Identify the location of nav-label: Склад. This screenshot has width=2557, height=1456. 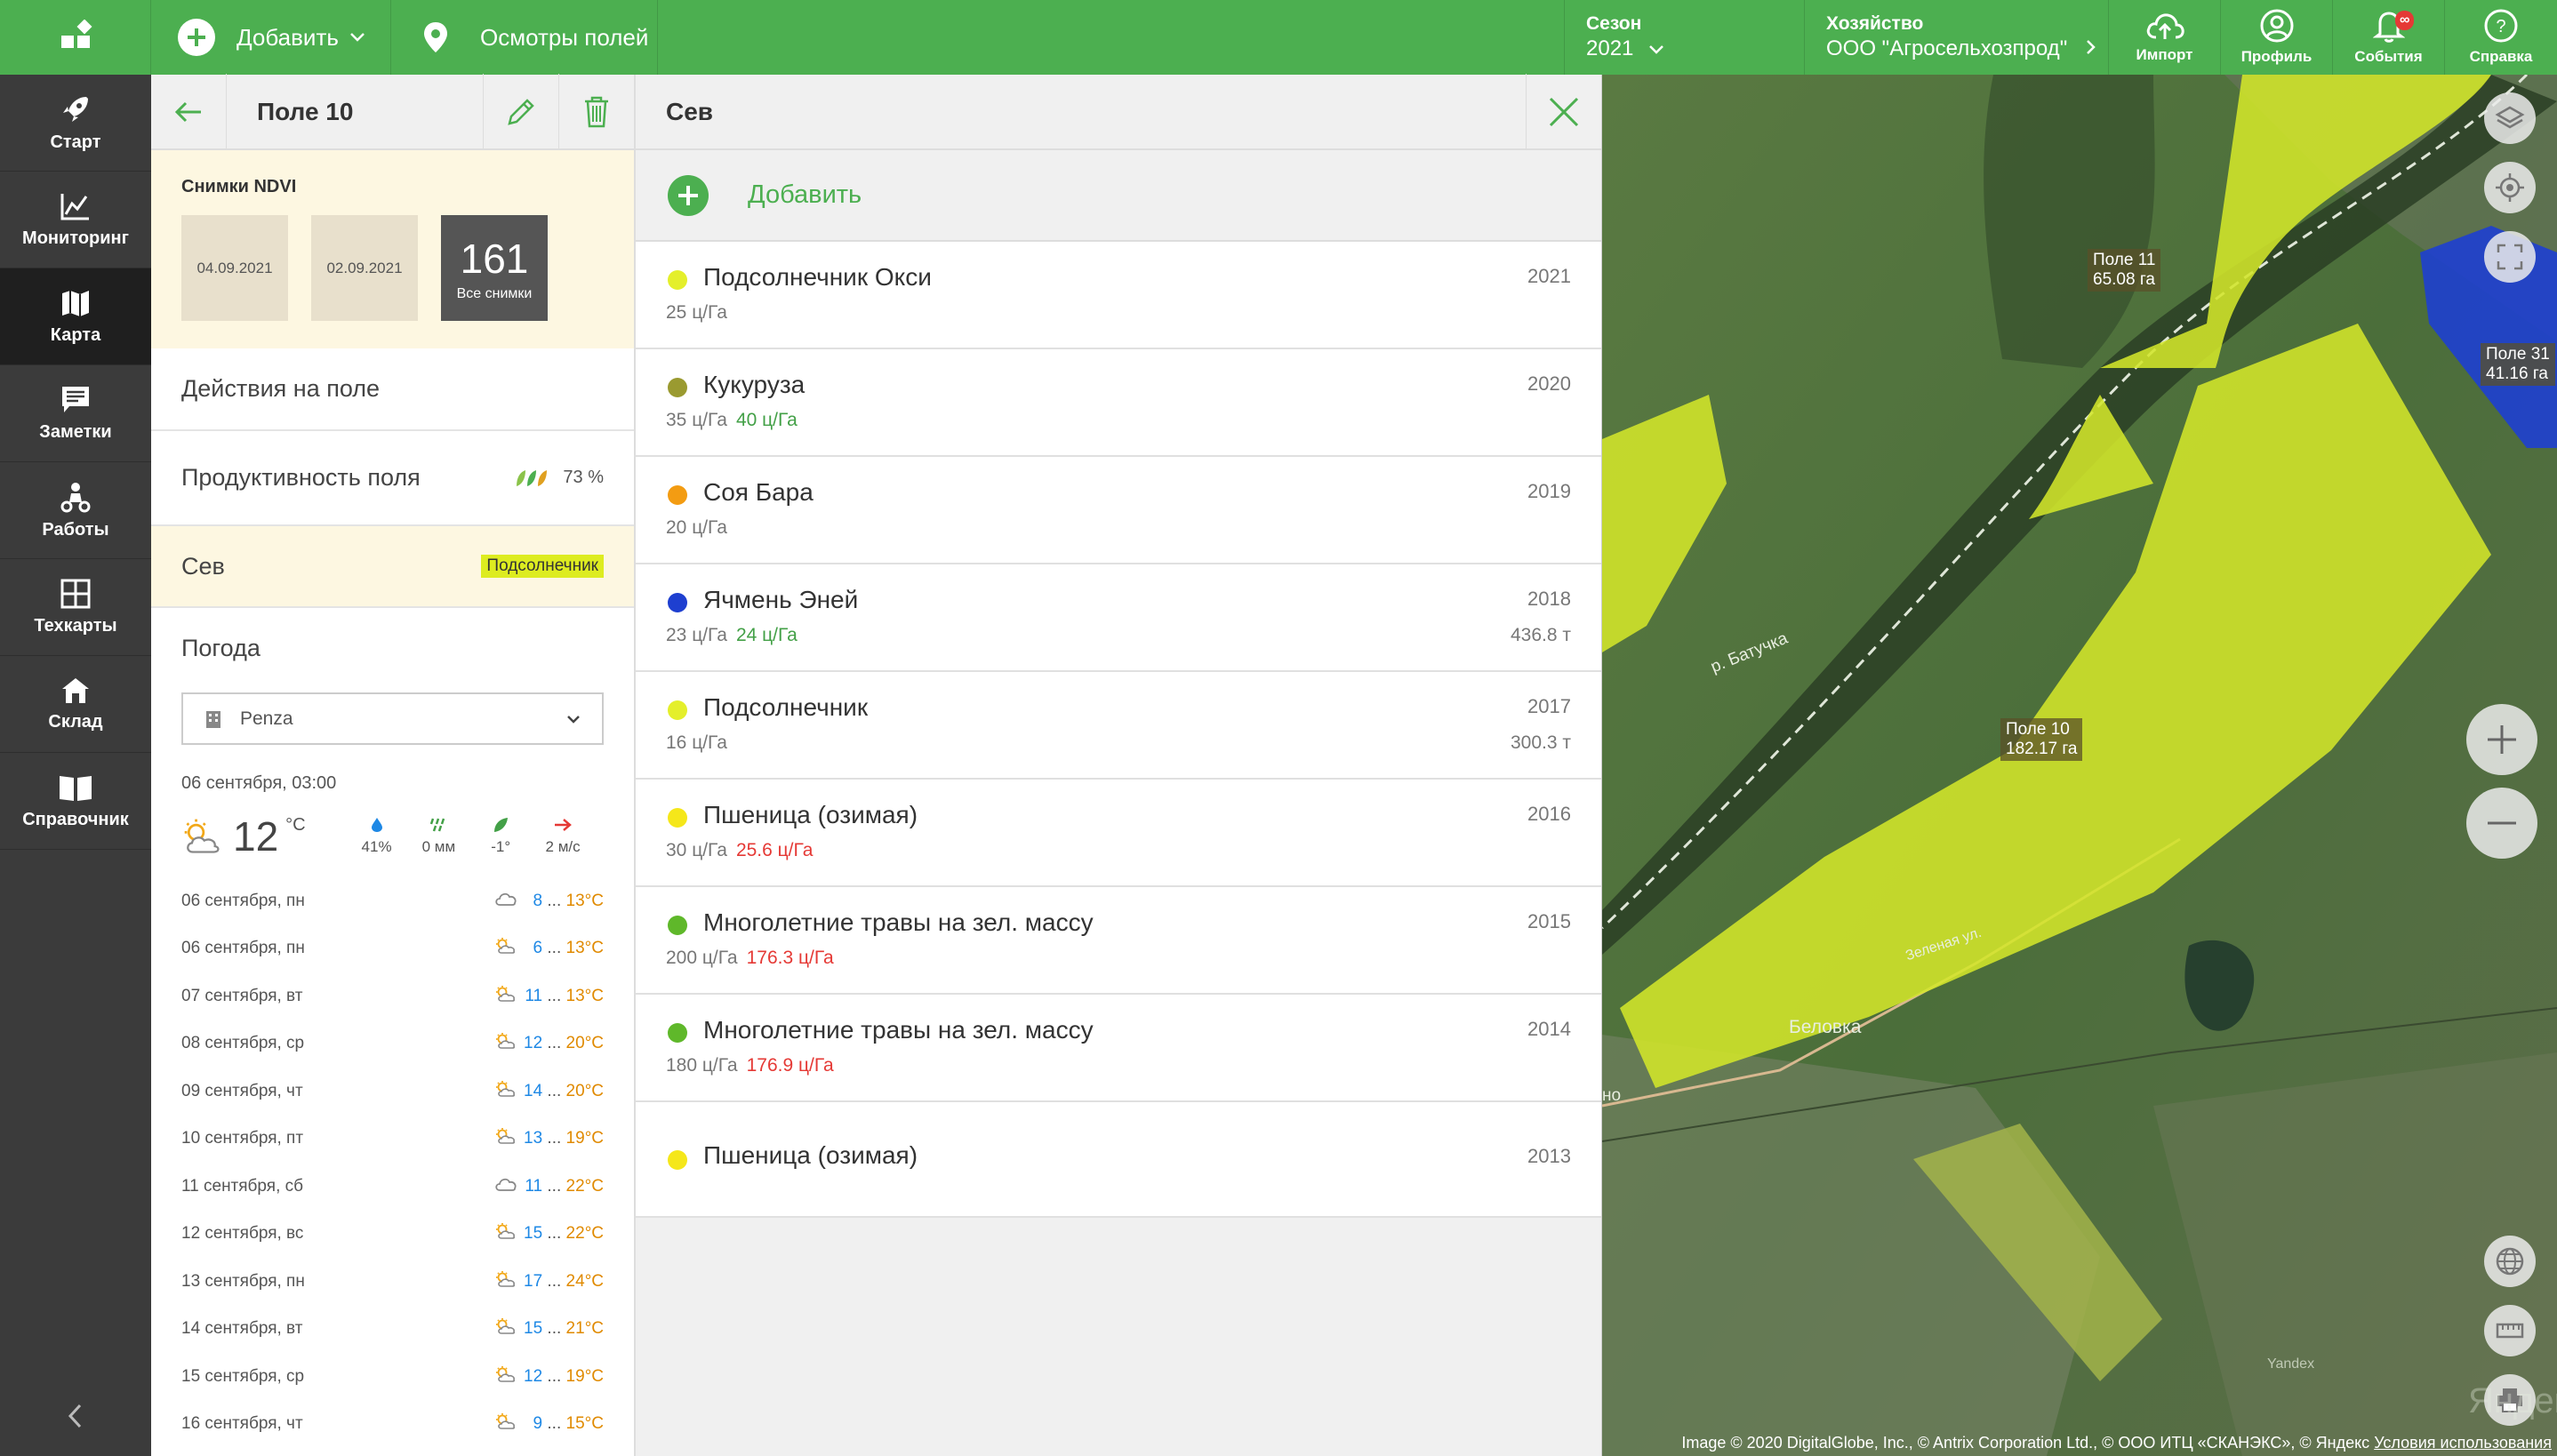
(75, 721).